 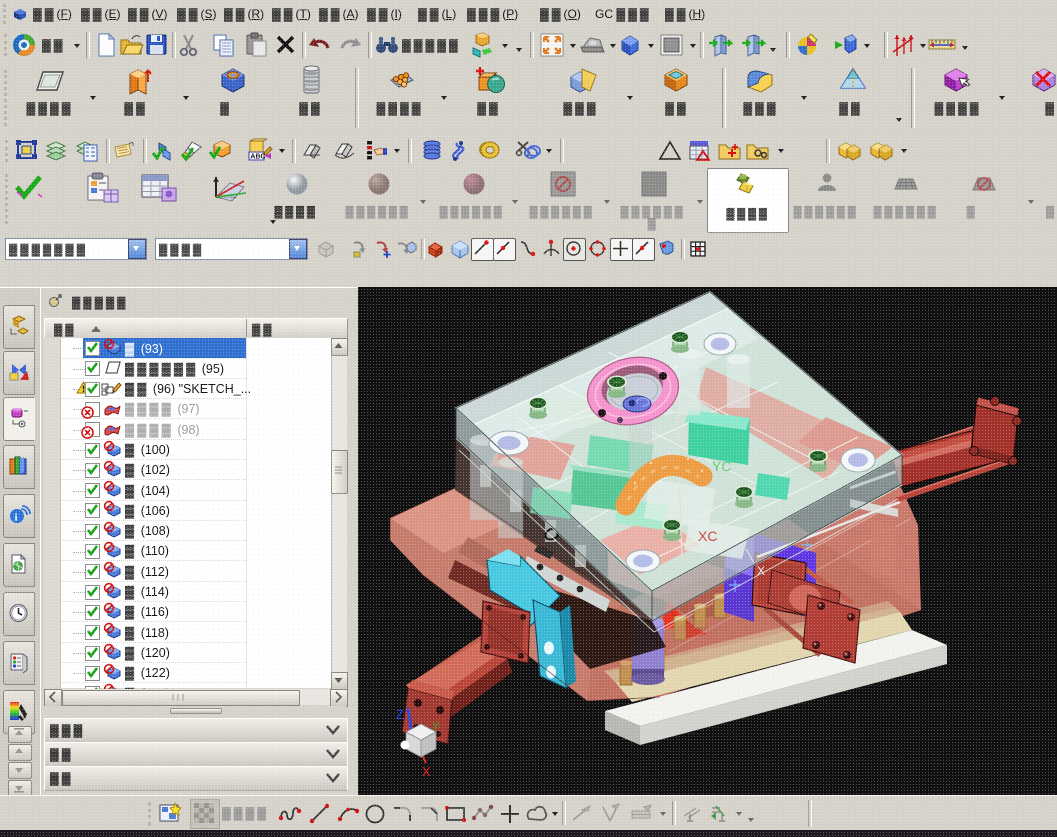 I want to click on svg-text: Z, so click(x=400, y=714).